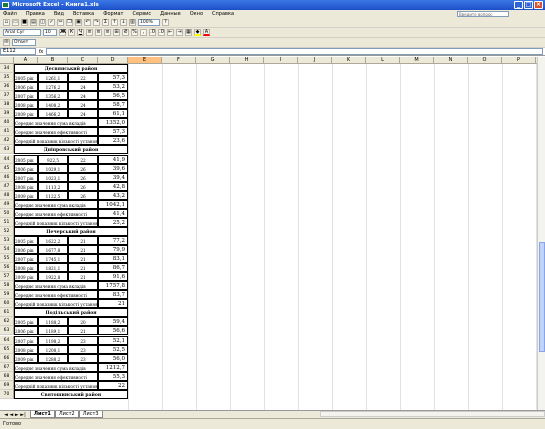 This screenshot has height=429, width=545. What do you see at coordinates (113, 322) in the screenshot?
I see `efficiency-cell: 59,4` at bounding box center [113, 322].